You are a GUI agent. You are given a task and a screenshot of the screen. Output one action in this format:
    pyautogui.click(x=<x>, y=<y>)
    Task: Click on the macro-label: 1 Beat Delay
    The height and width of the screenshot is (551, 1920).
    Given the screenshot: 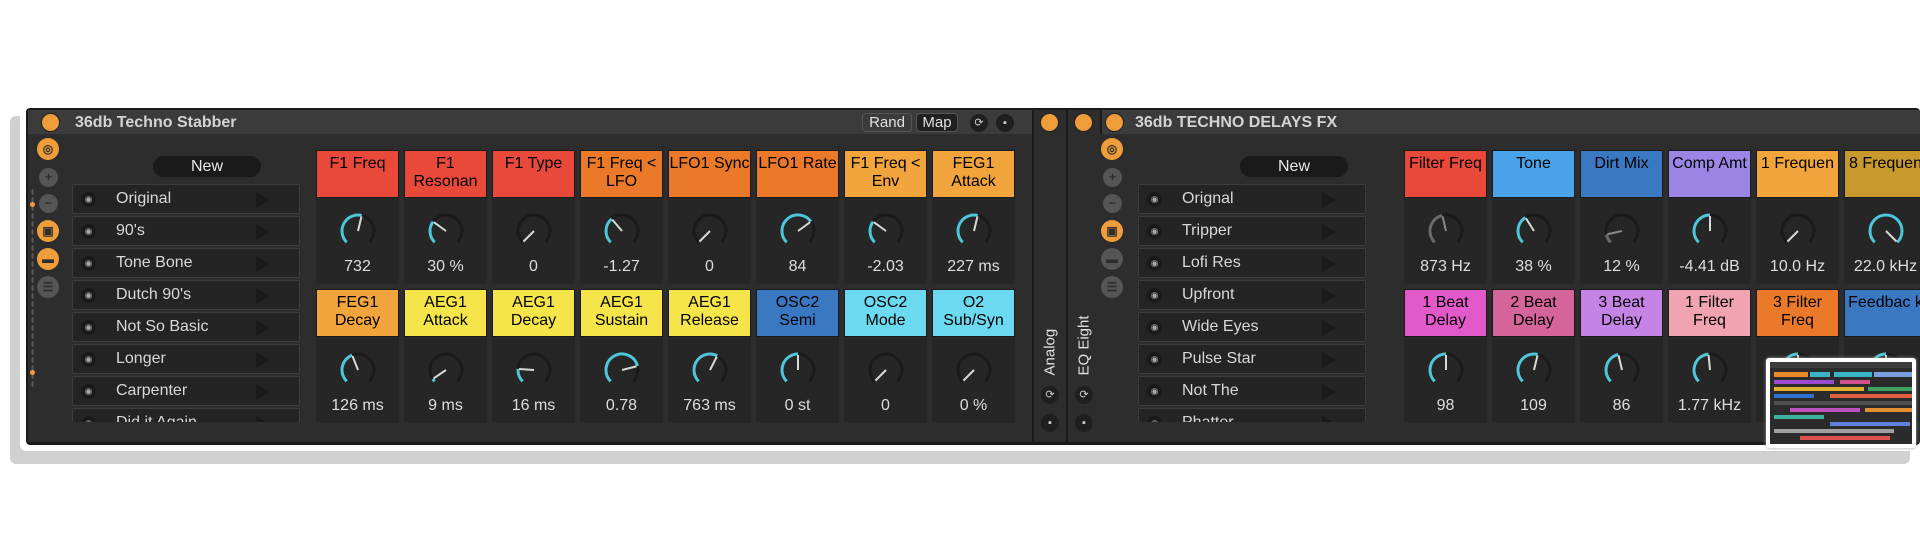 What is the action you would take?
    pyautogui.click(x=1445, y=313)
    